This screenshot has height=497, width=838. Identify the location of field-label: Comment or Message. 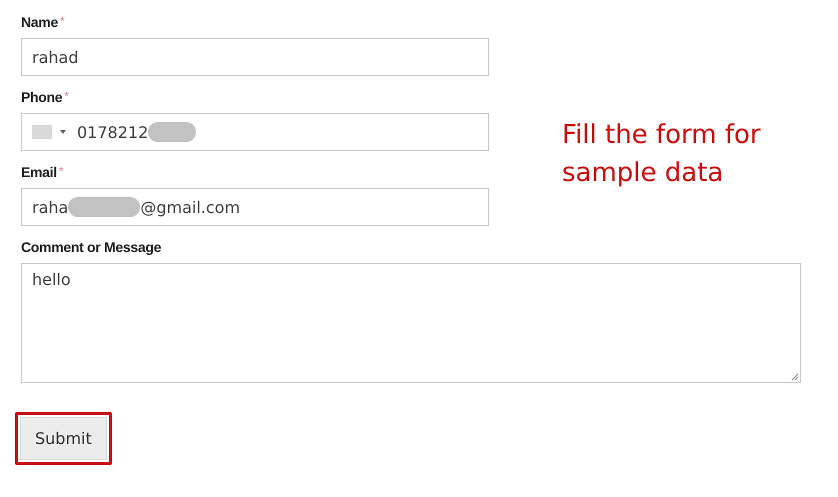
(91, 247).